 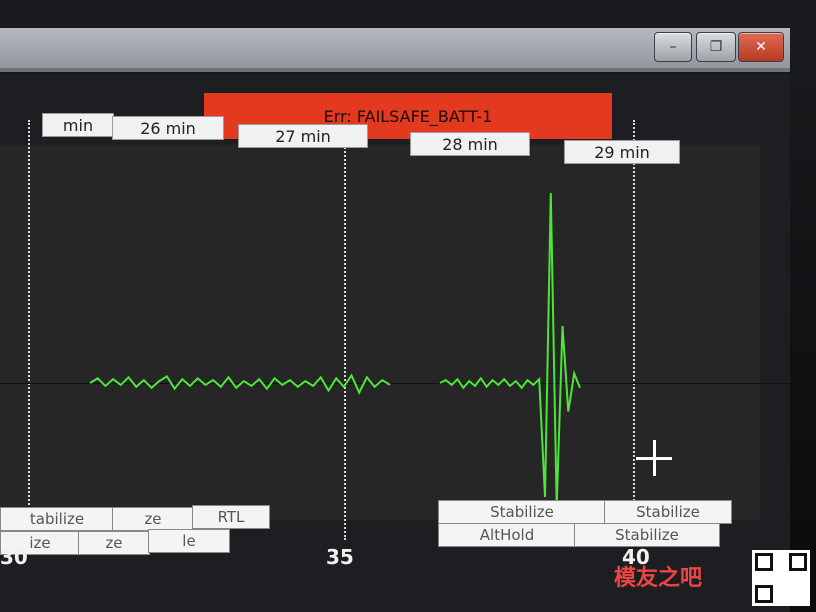 I want to click on time-label: min, so click(x=78, y=125).